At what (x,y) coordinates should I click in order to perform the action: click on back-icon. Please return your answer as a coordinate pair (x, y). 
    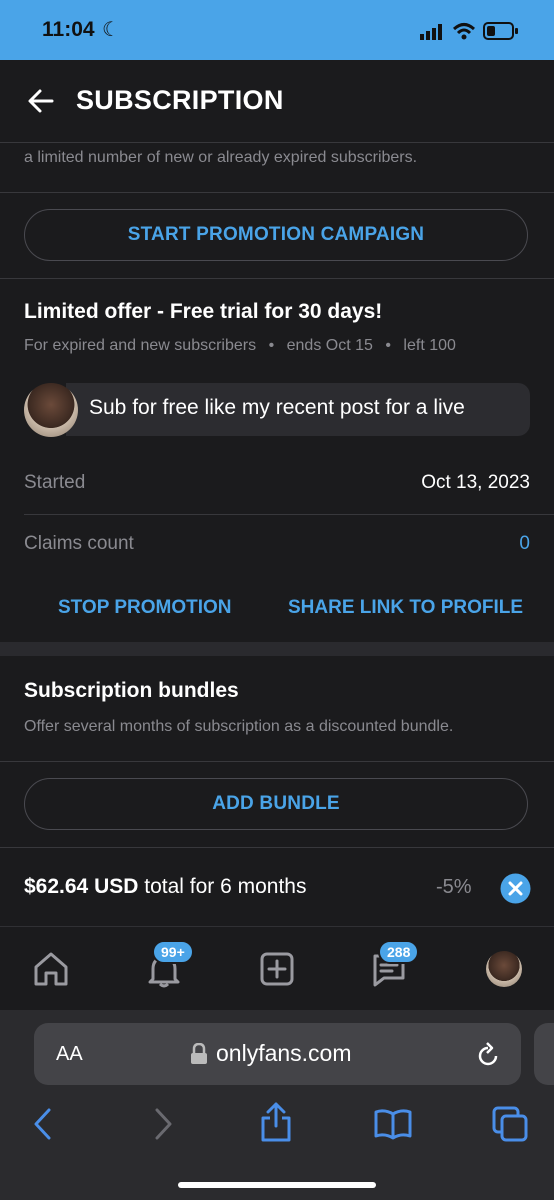
    Looking at the image, I should click on (43, 1124).